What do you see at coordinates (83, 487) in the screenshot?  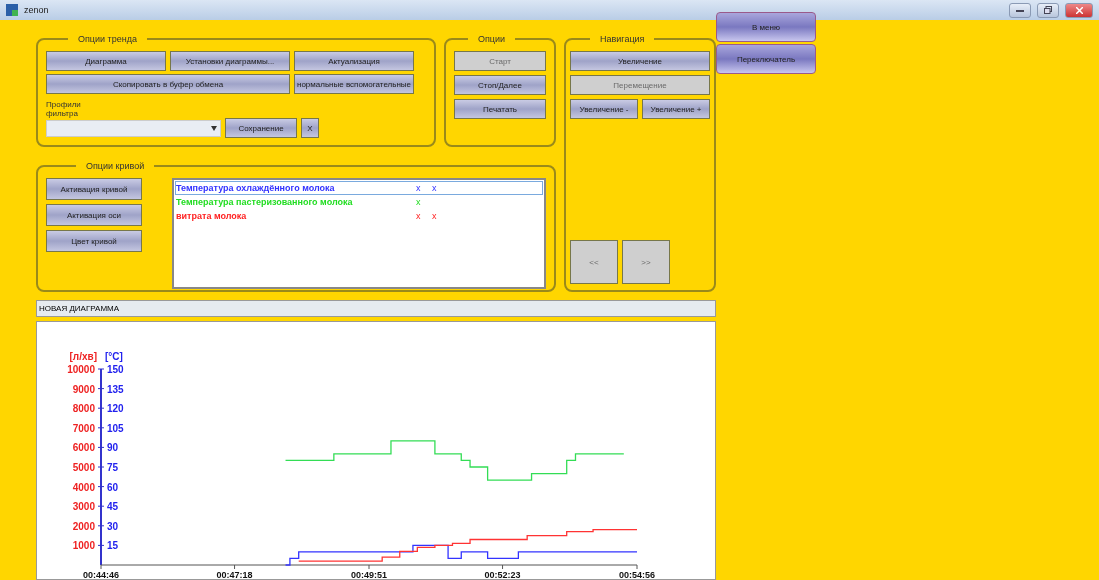 I see `tick-label: 4000` at bounding box center [83, 487].